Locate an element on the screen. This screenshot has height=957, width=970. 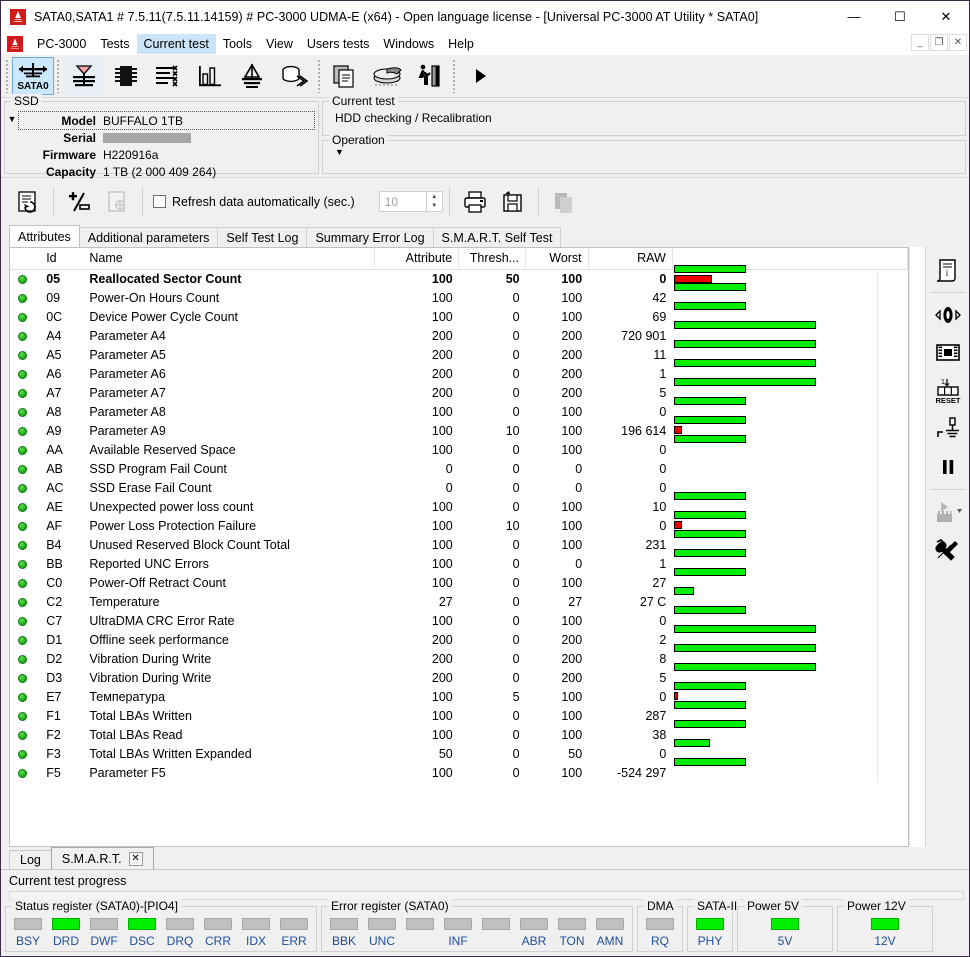
drive-init-button is located at coordinates (84, 76).